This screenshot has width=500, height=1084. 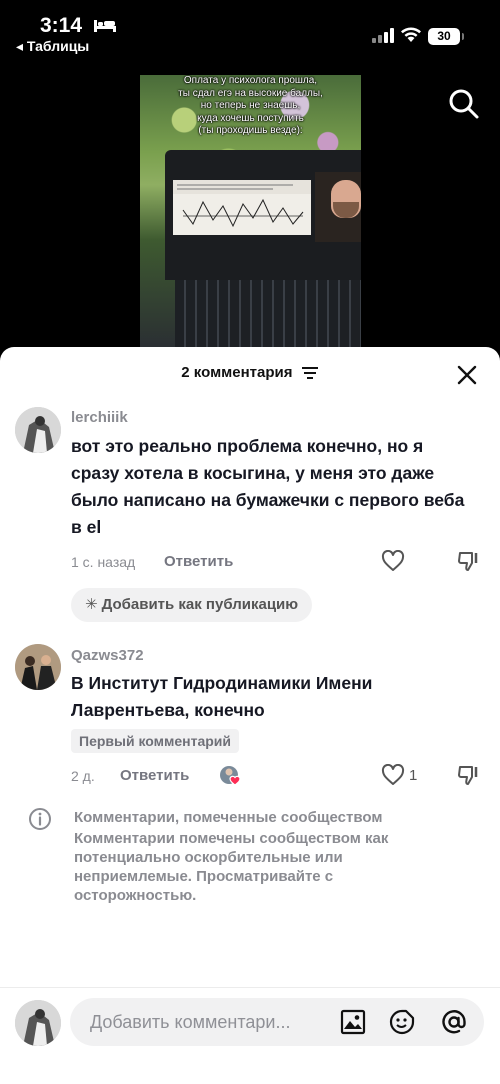 I want to click on flagged-comments-title: Комментарии, помеченные сообществом, so click(x=228, y=817).